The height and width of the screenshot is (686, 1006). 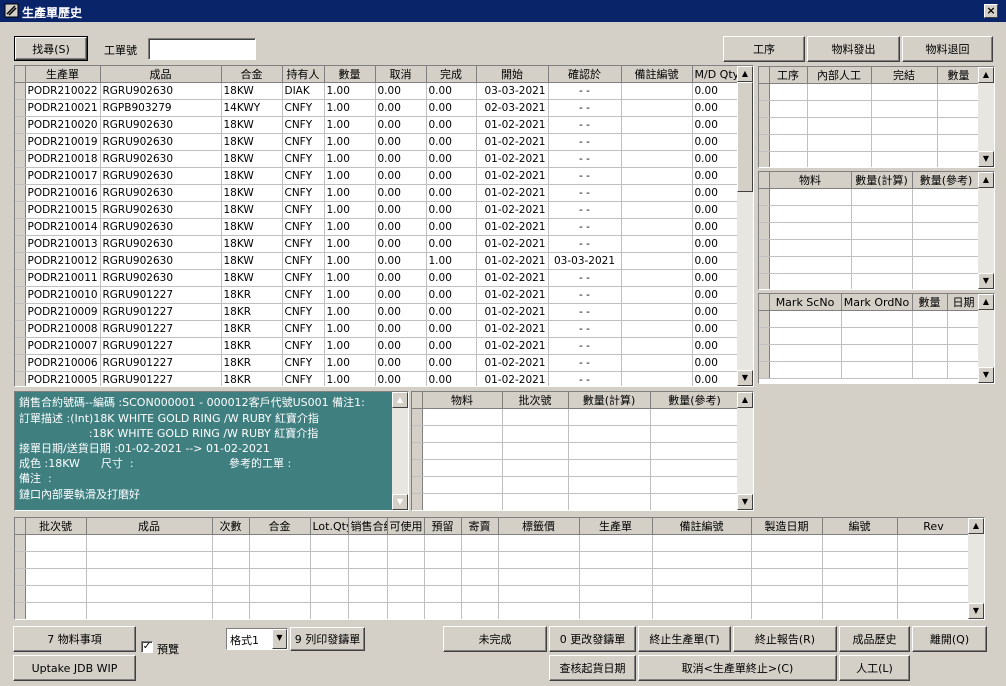 What do you see at coordinates (257, 639) in the screenshot?
I see `format-select: 格式1 ▼` at bounding box center [257, 639].